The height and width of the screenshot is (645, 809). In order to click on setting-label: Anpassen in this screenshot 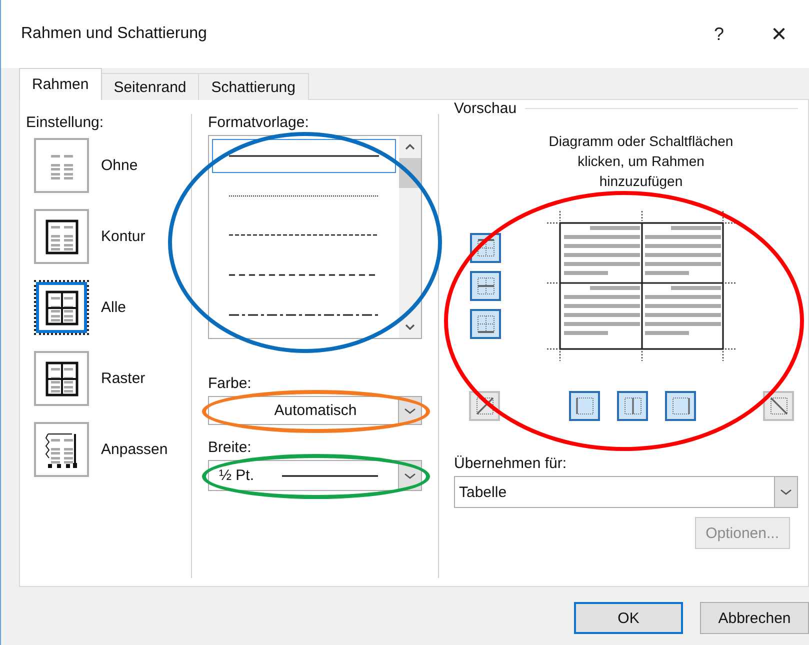, I will do `click(134, 449)`.